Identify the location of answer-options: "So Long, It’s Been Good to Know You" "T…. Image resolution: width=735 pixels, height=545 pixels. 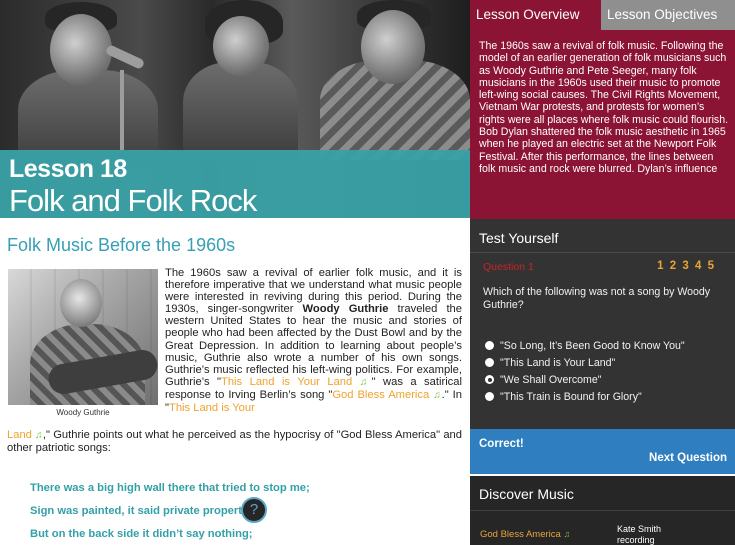
(585, 371).